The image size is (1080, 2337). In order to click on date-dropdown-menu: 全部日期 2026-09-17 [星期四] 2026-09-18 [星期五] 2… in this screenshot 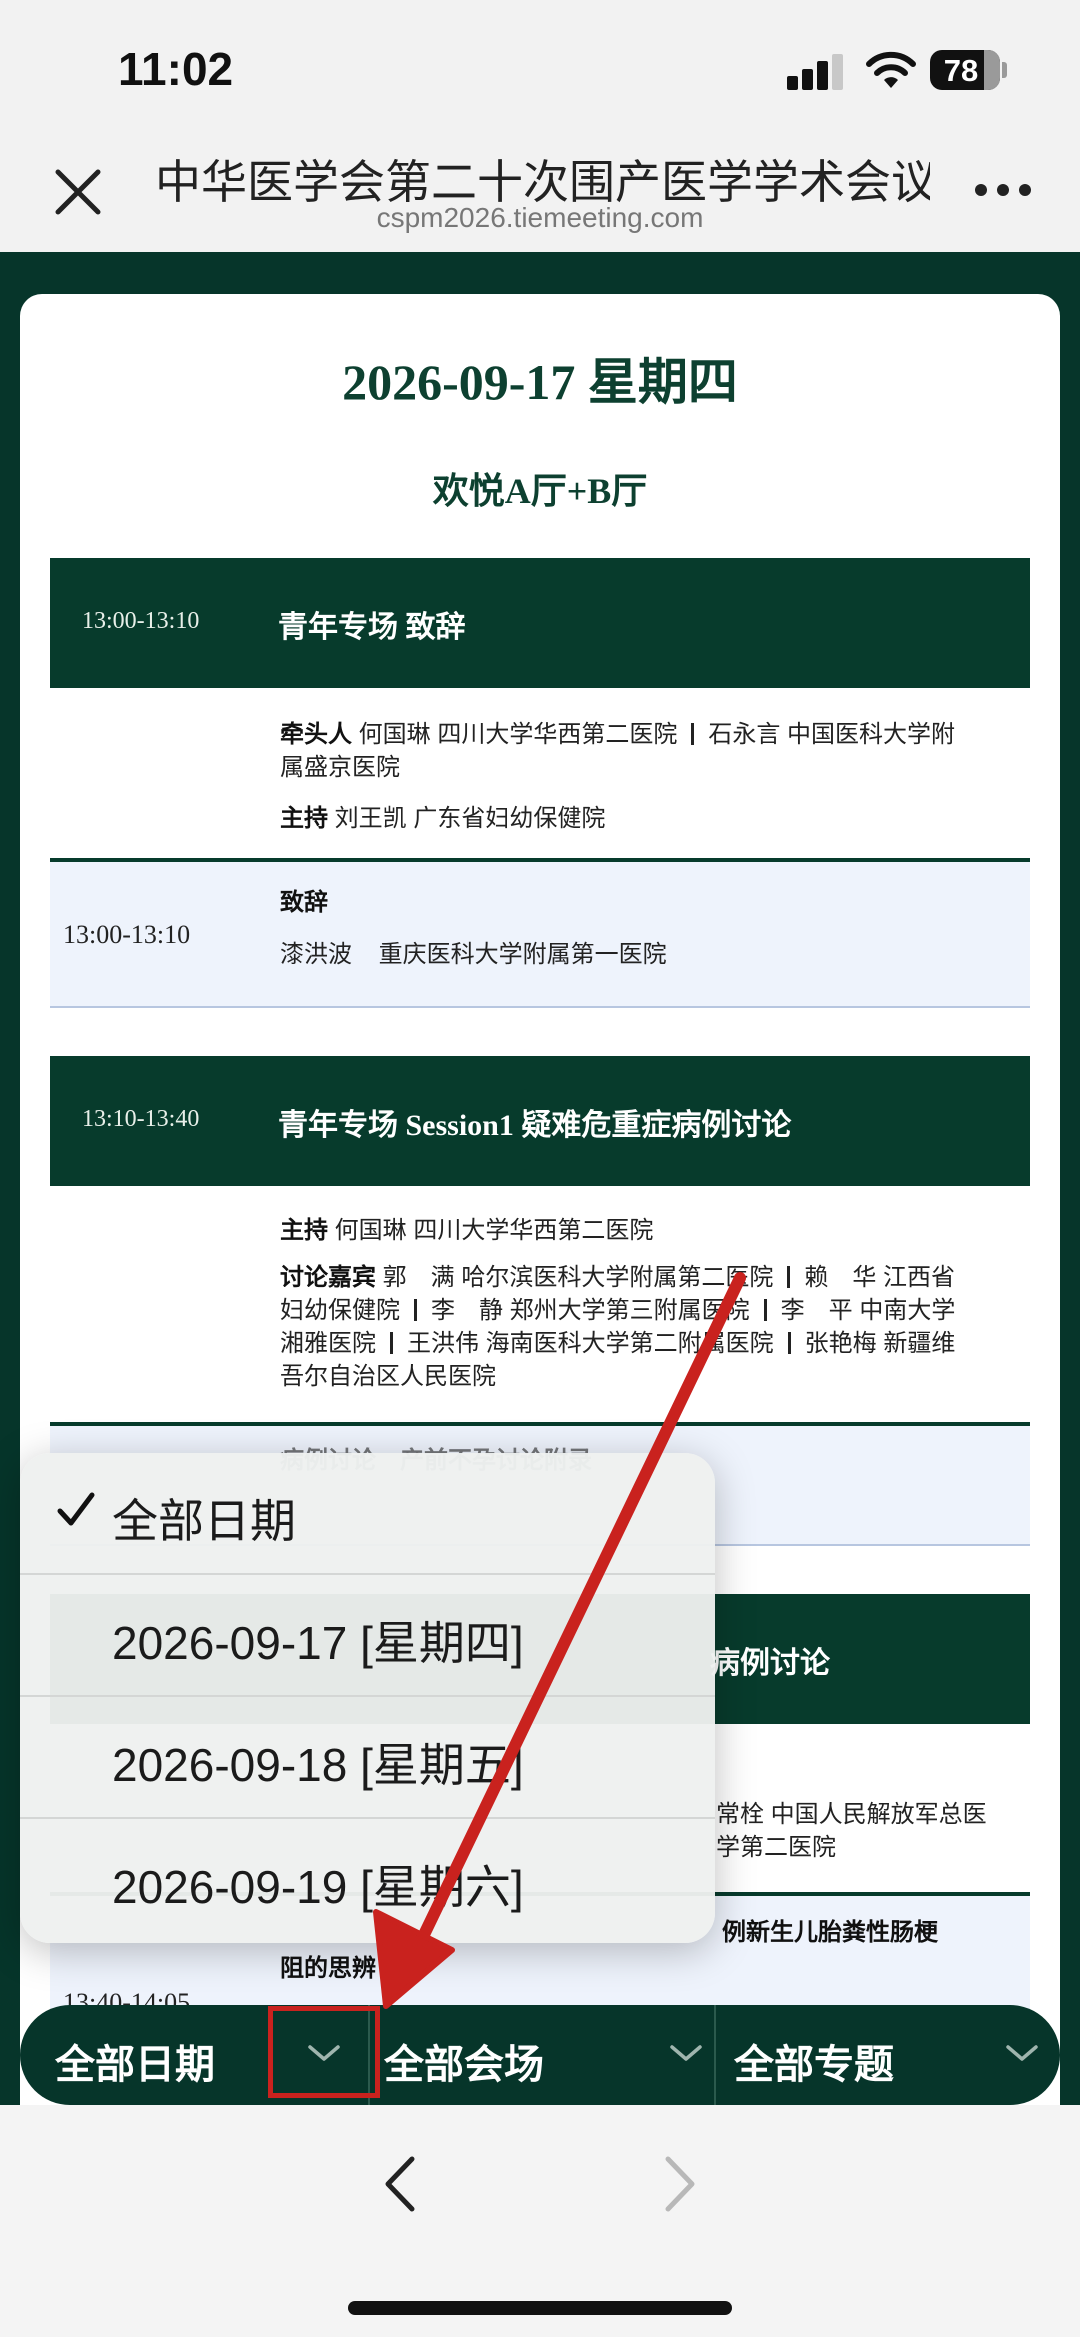, I will do `click(367, 1698)`.